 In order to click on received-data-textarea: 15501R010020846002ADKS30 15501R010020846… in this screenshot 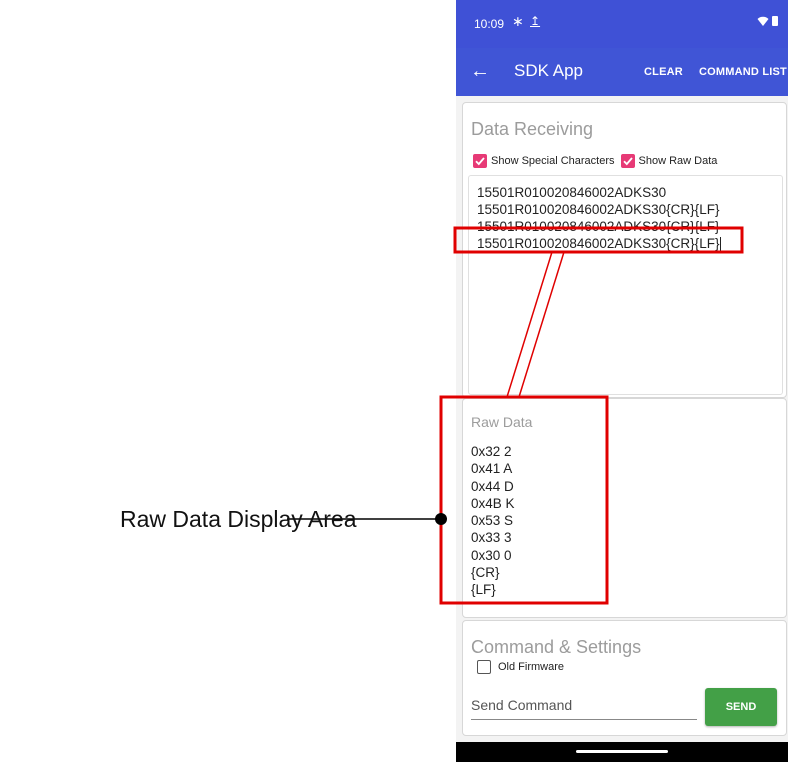, I will do `click(625, 285)`.